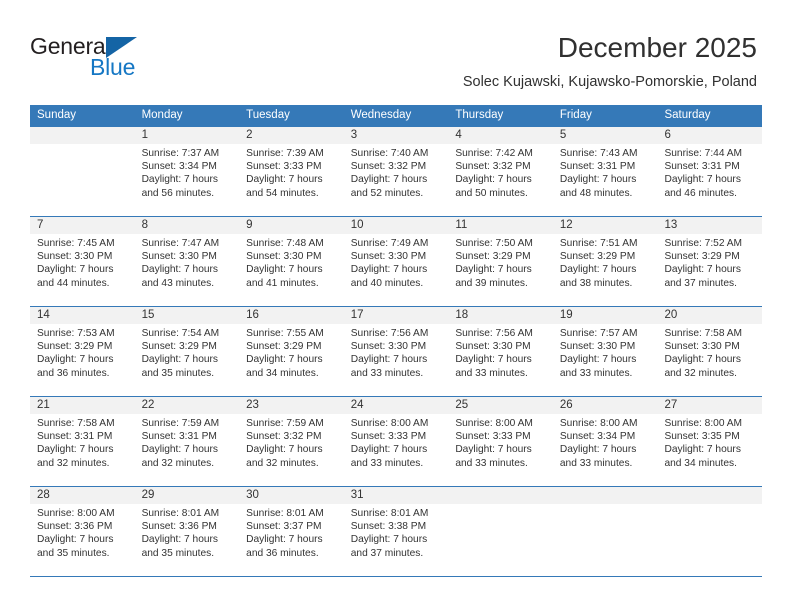 The width and height of the screenshot is (792, 612). Describe the element at coordinates (179, 527) in the screenshot. I see `sunset-text: Sunset: 3:36 PM` at that location.